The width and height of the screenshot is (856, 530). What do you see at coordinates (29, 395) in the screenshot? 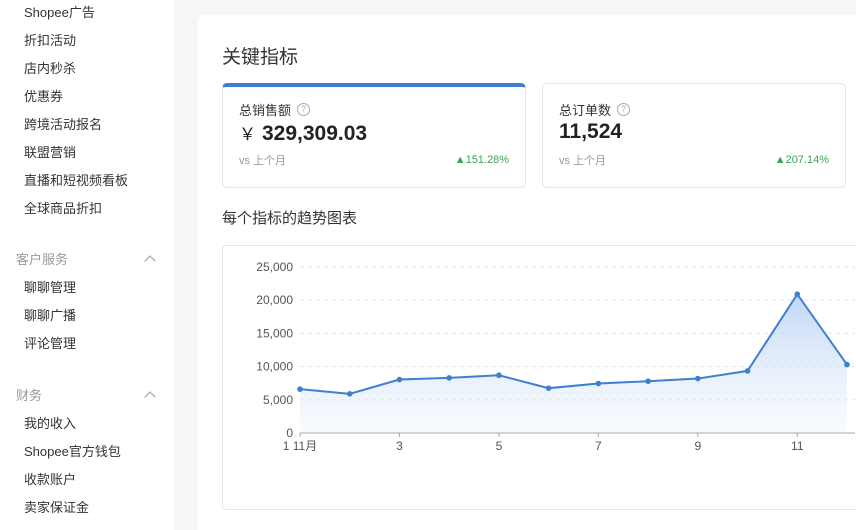
I see `section-title: 财务` at bounding box center [29, 395].